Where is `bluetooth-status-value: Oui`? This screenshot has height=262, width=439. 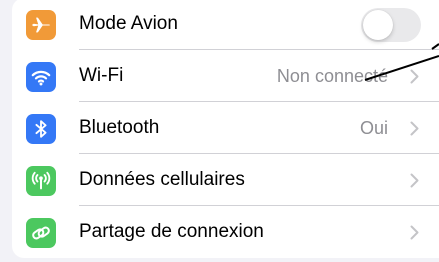
bluetooth-status-value: Oui is located at coordinates (373, 128).